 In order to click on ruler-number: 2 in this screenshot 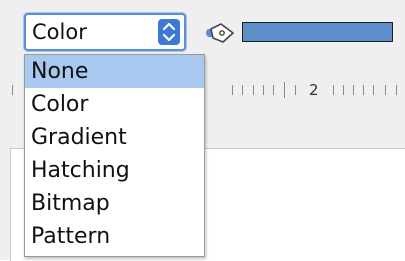, I will do `click(314, 90)`.